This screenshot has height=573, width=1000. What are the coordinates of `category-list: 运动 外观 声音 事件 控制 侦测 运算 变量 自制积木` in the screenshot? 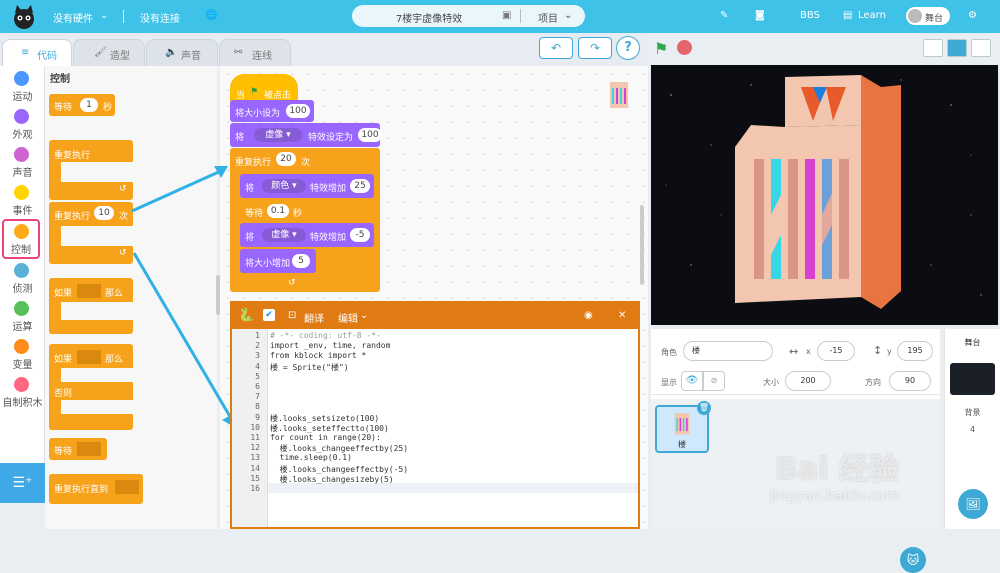 It's located at (22, 264).